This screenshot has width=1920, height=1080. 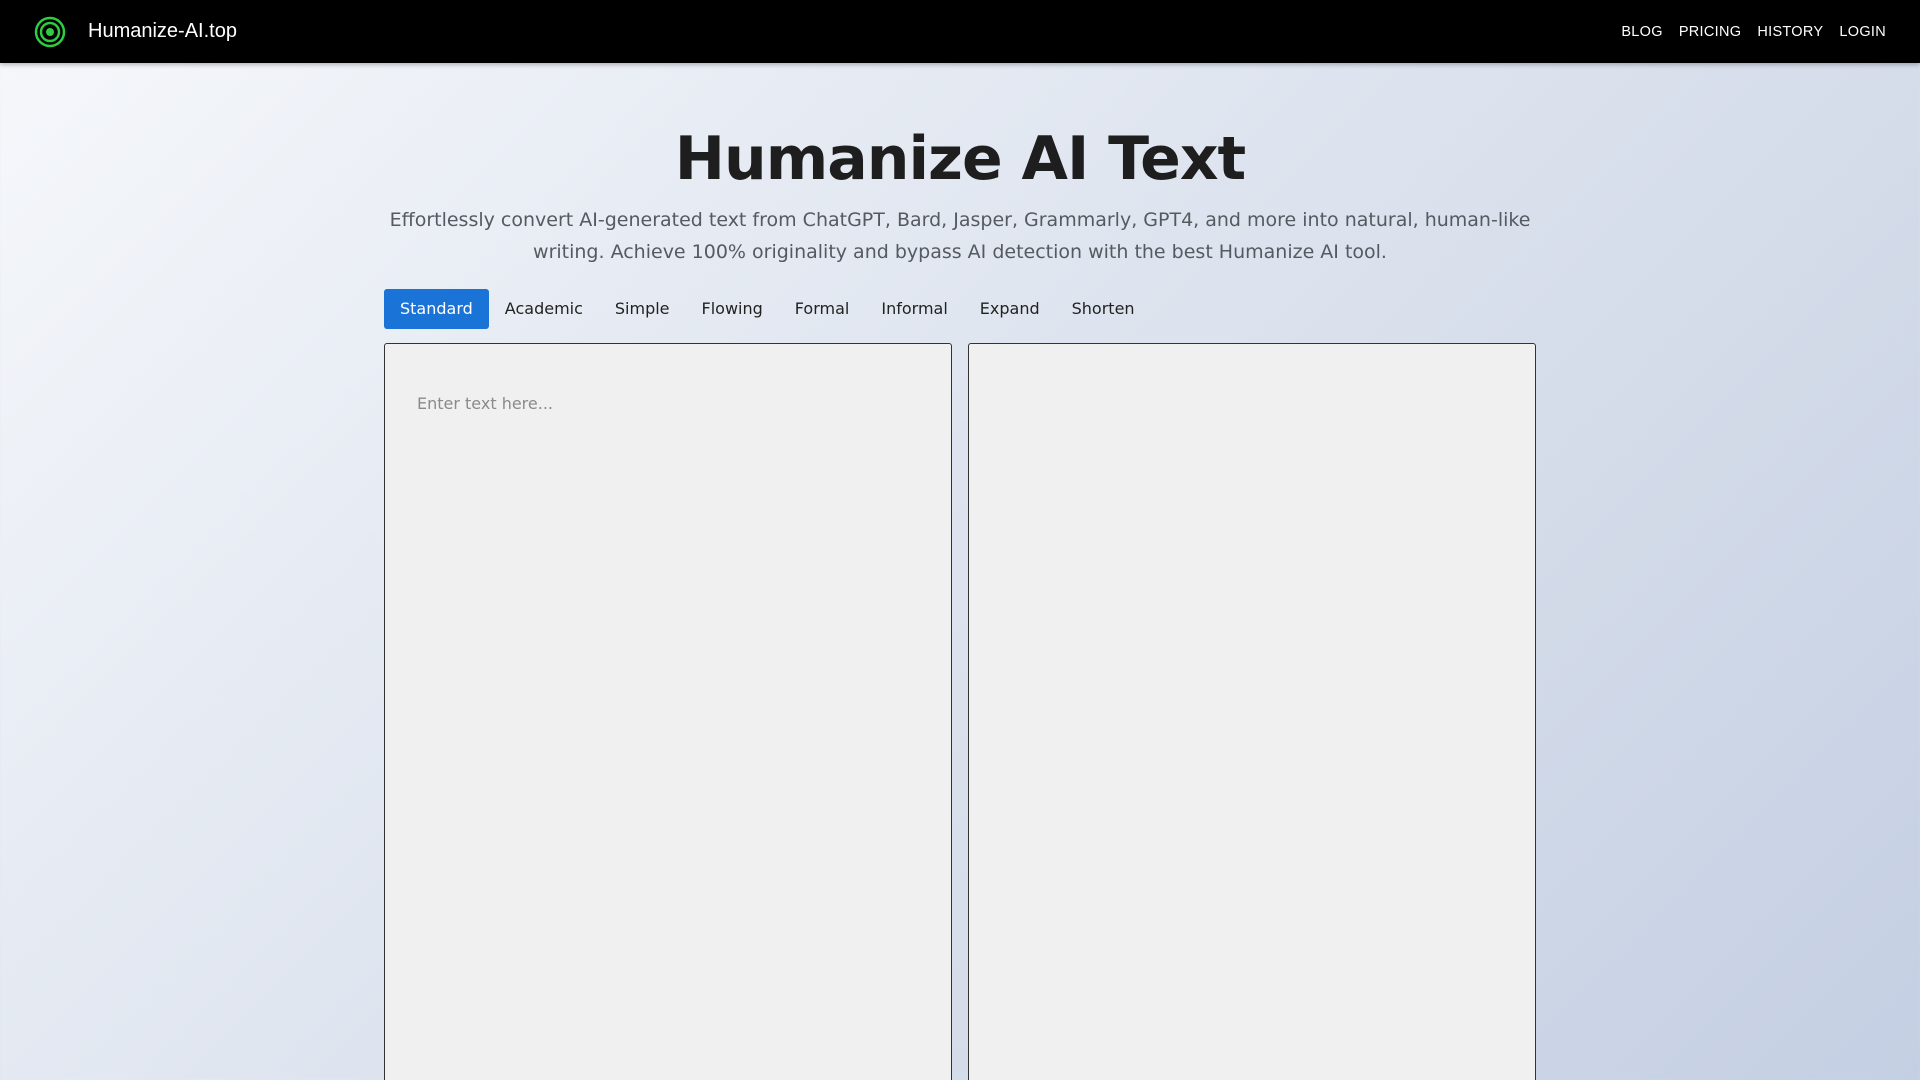 I want to click on nav-link-blog: BLOG, so click(x=1642, y=32).